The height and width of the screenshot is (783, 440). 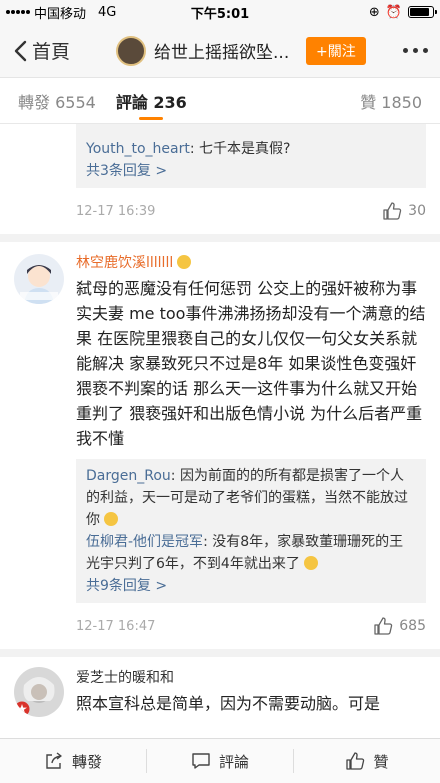 I want to click on like-count: 685, so click(x=412, y=626).